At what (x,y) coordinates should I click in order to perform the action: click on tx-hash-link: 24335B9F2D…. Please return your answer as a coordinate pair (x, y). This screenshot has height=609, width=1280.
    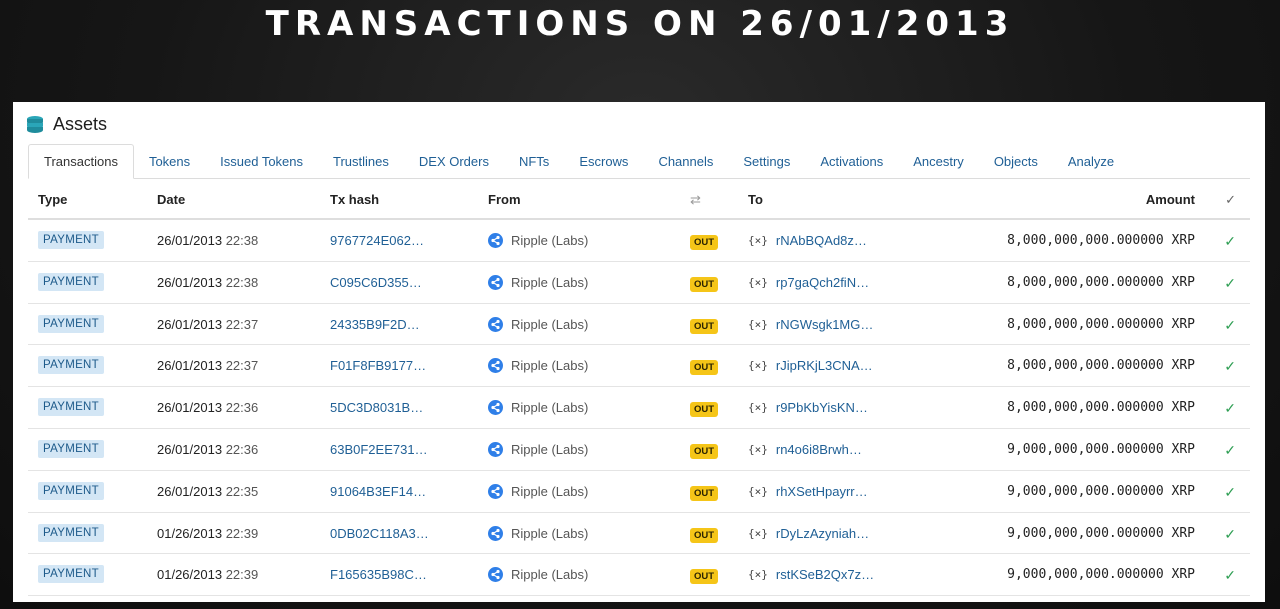
    Looking at the image, I should click on (375, 324).